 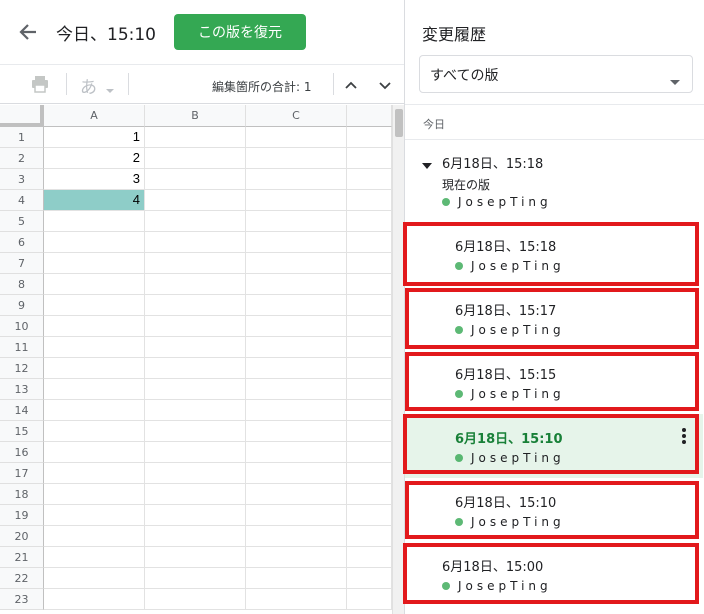 What do you see at coordinates (22, 347) in the screenshot?
I see `row-header: 11` at bounding box center [22, 347].